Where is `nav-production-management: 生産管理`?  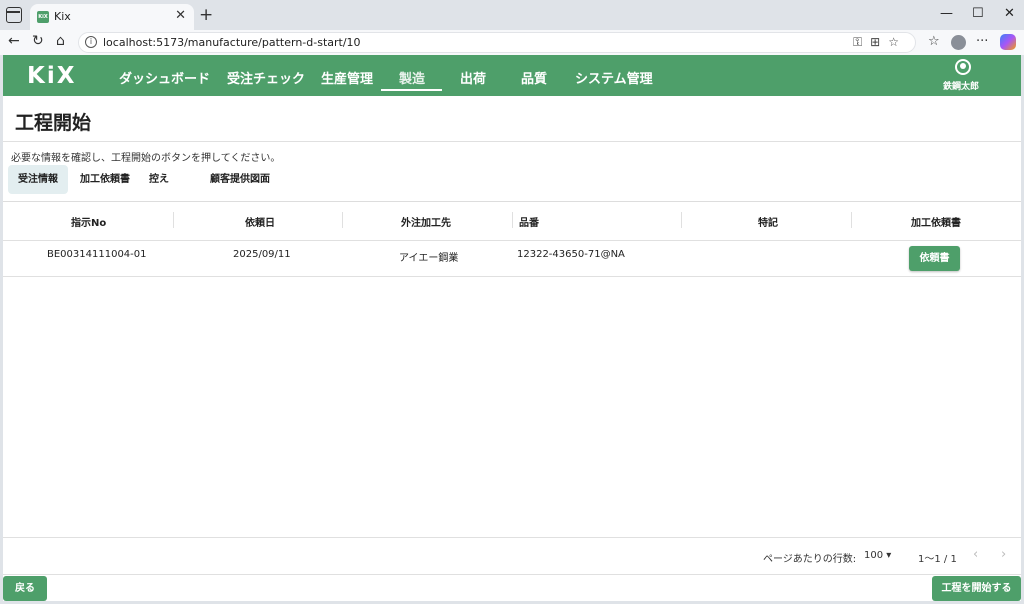
nav-production-management: 生産管理 is located at coordinates (347, 77).